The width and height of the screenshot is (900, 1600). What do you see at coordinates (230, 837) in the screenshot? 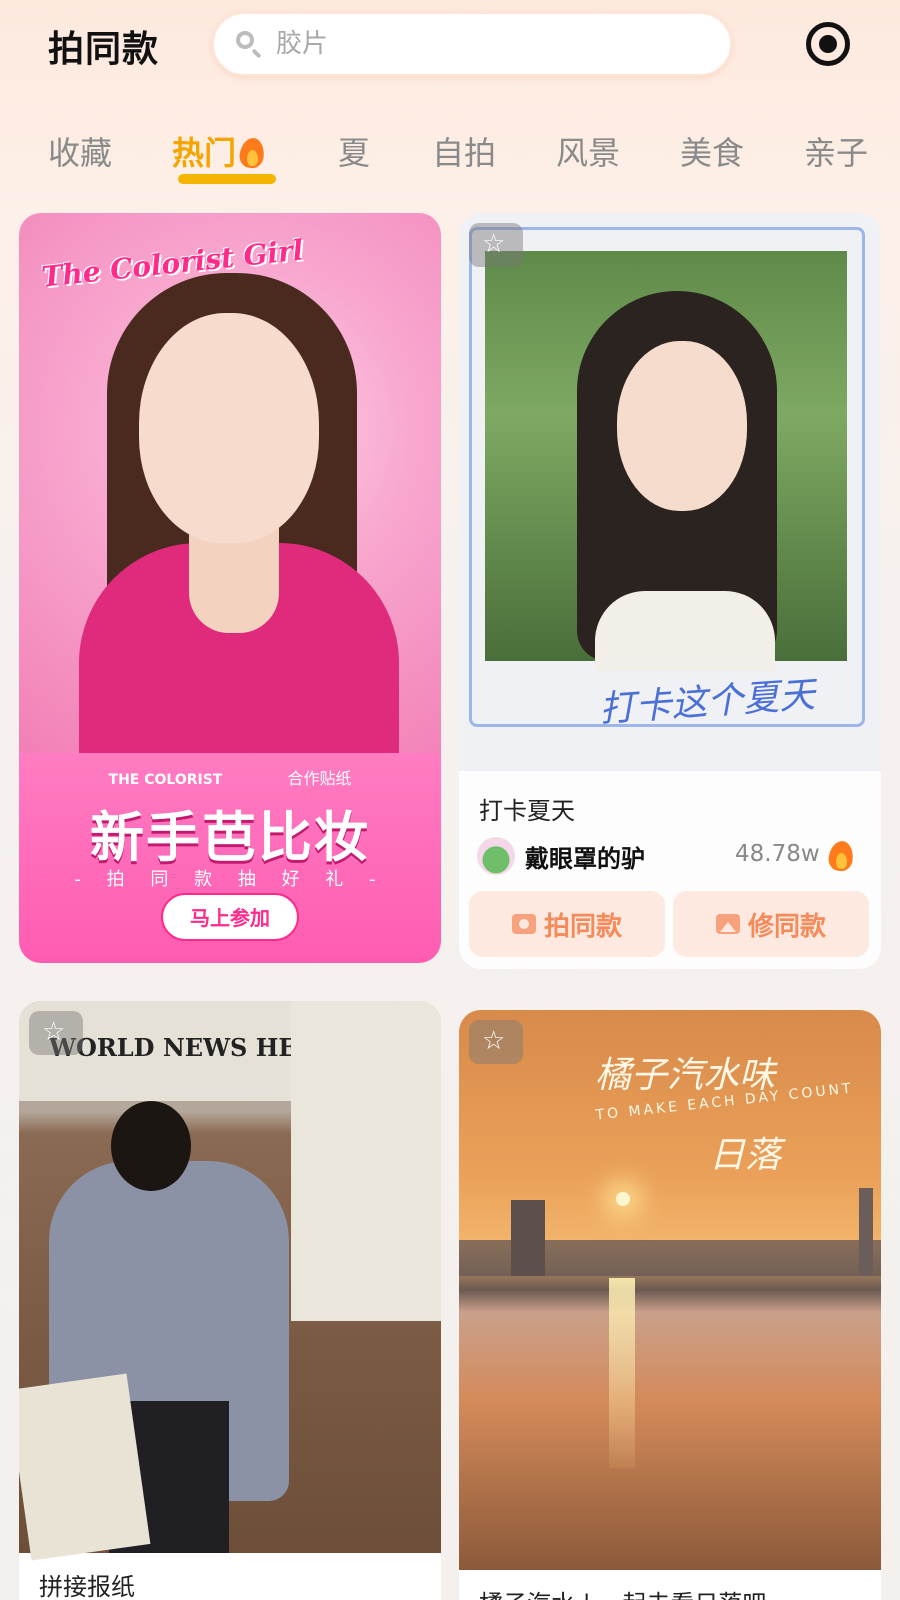
I see `promo-headline: 新手芭比妆` at bounding box center [230, 837].